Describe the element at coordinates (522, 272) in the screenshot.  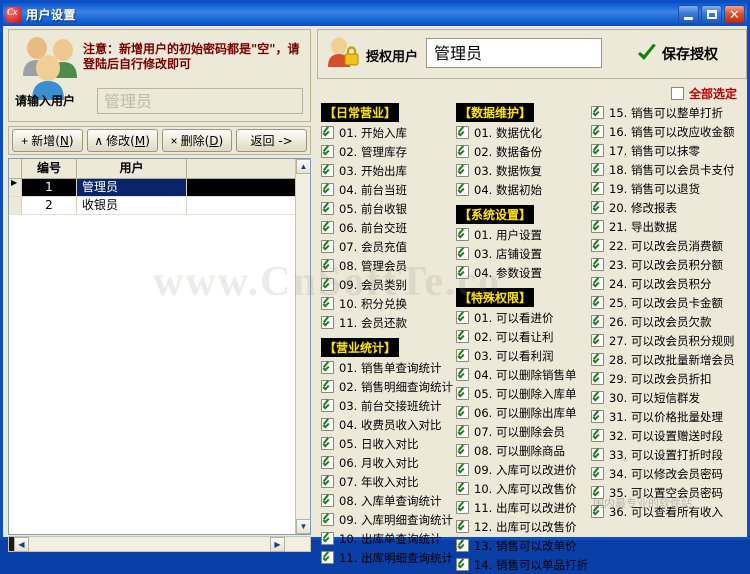
I see `permission-item: 04. 参数设置` at that location.